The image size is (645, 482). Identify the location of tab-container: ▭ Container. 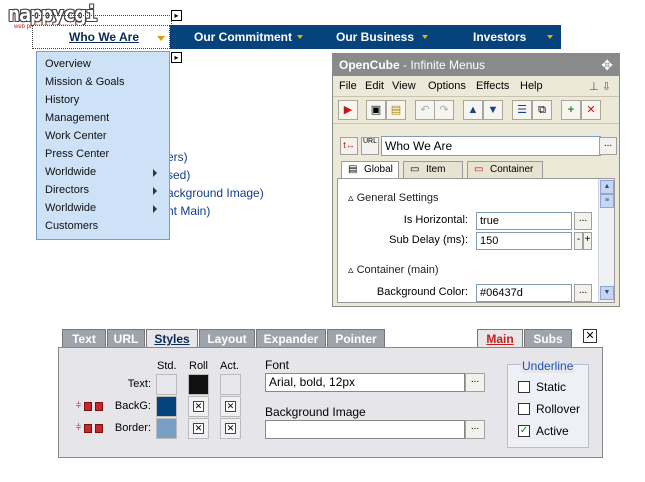
(505, 170).